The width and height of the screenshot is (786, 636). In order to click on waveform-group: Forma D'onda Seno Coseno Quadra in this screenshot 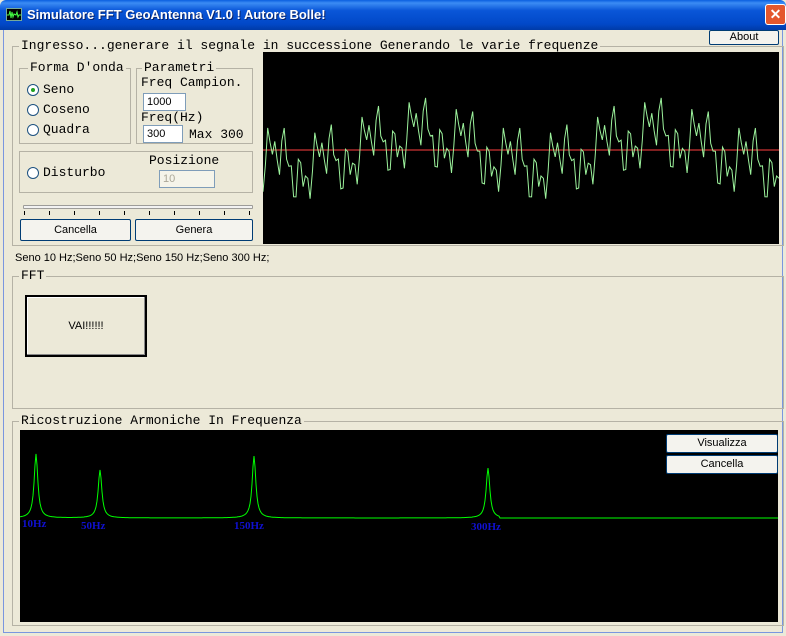, I will do `click(75, 102)`.